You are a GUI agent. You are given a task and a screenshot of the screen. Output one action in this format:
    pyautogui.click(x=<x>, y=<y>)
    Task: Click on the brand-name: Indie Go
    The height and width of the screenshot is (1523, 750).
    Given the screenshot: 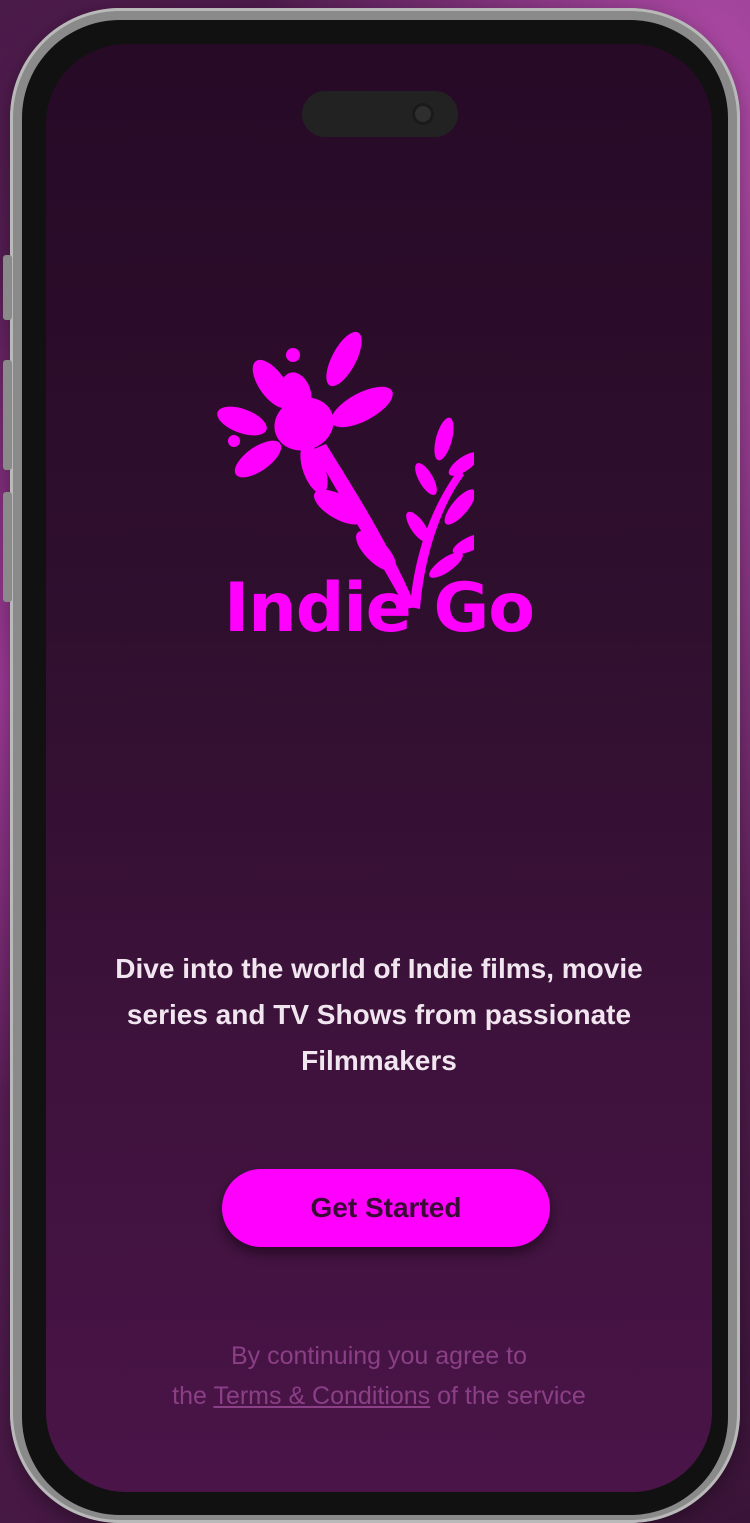 What is the action you would take?
    pyautogui.click(x=379, y=608)
    